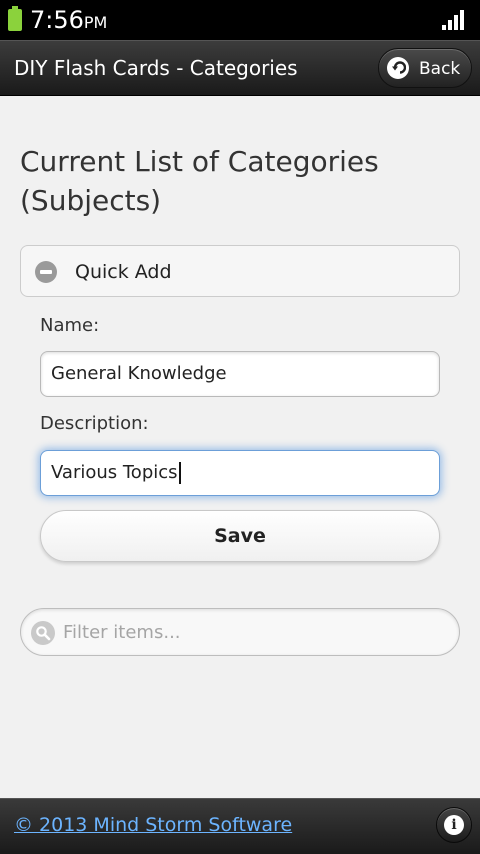  Describe the element at coordinates (139, 373) in the screenshot. I see `name-field-value: General Knowledge` at that location.